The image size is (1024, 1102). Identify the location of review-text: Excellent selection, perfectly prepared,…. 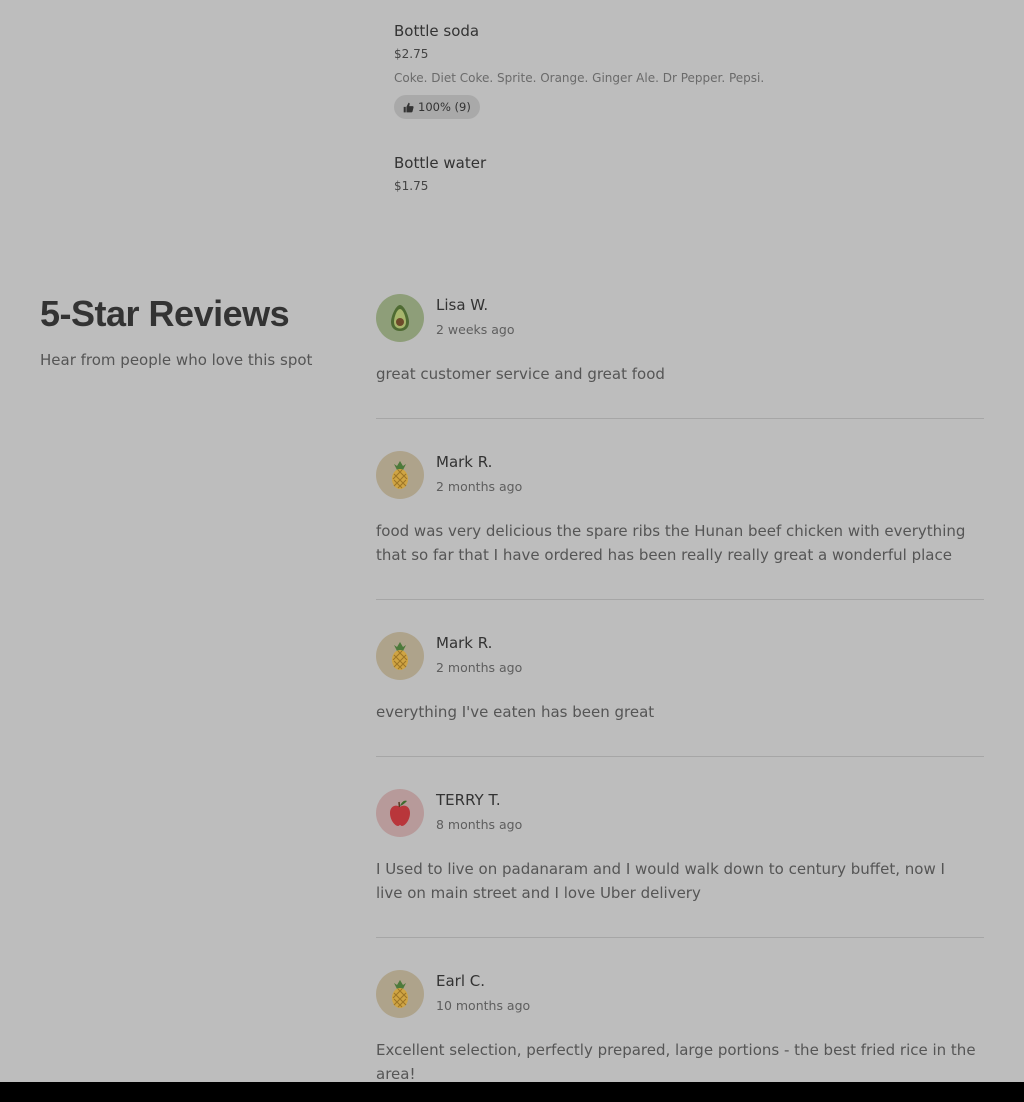
(676, 1062).